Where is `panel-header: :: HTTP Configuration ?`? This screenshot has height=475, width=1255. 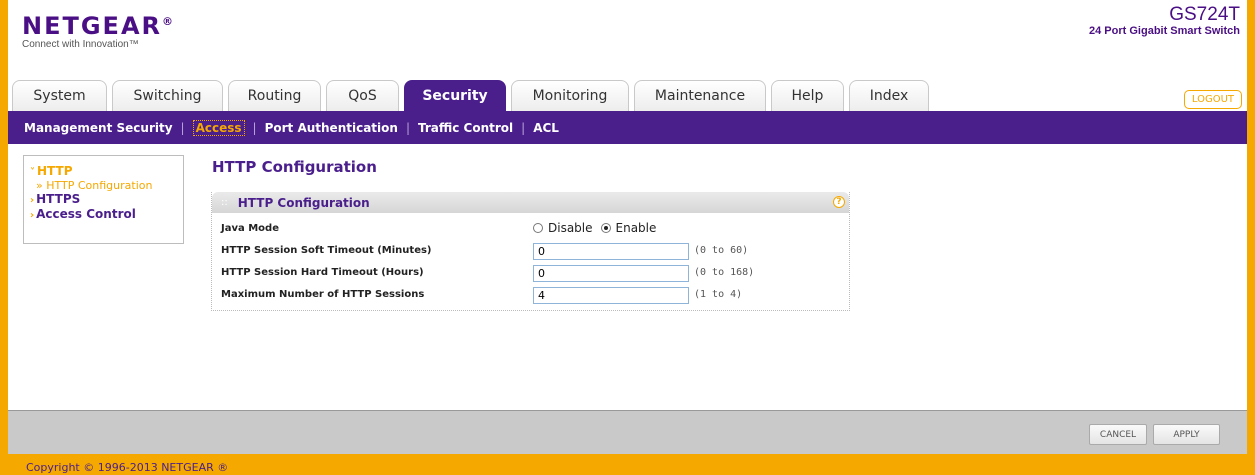 panel-header: :: HTTP Configuration ? is located at coordinates (530, 202).